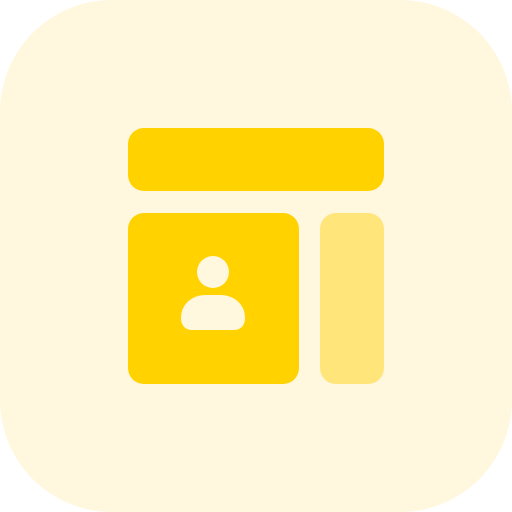 The height and width of the screenshot is (512, 512). I want to click on header-bar-shape, so click(256, 159).